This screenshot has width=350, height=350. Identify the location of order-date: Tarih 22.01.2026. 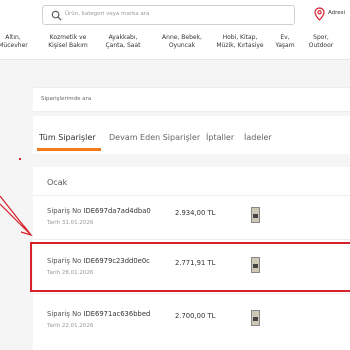
(70, 326).